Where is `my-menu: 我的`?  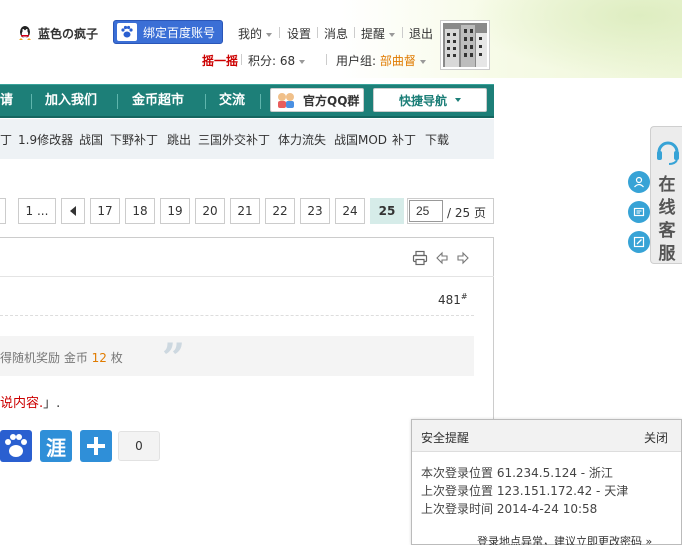 my-menu: 我的 is located at coordinates (255, 33).